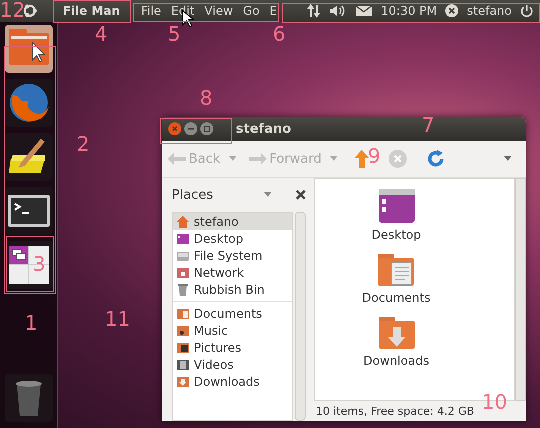 The height and width of the screenshot is (428, 540). Describe the element at coordinates (436, 159) in the screenshot. I see `reload-icon` at that location.